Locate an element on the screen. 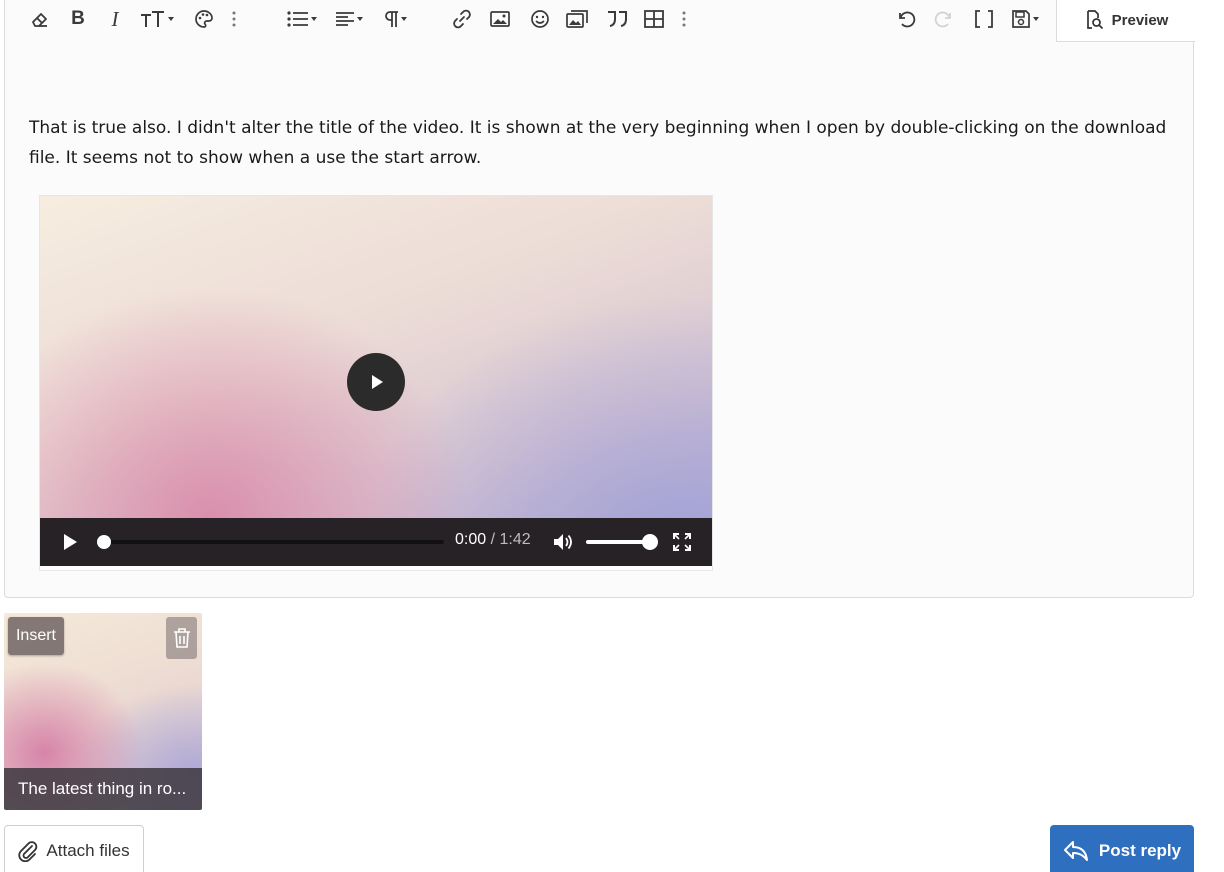  paperclip-icon is located at coordinates (28, 851).